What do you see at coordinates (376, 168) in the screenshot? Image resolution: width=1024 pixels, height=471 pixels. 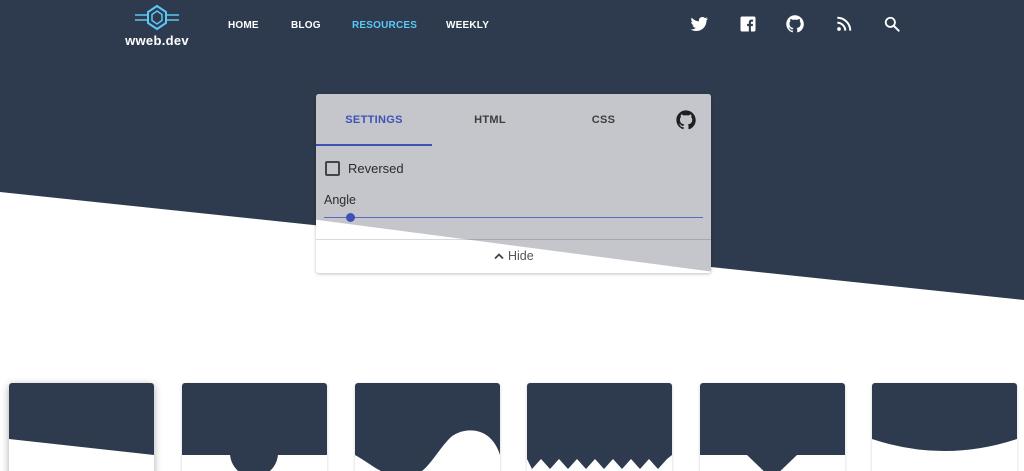 I see `reversed-label: Reversed` at bounding box center [376, 168].